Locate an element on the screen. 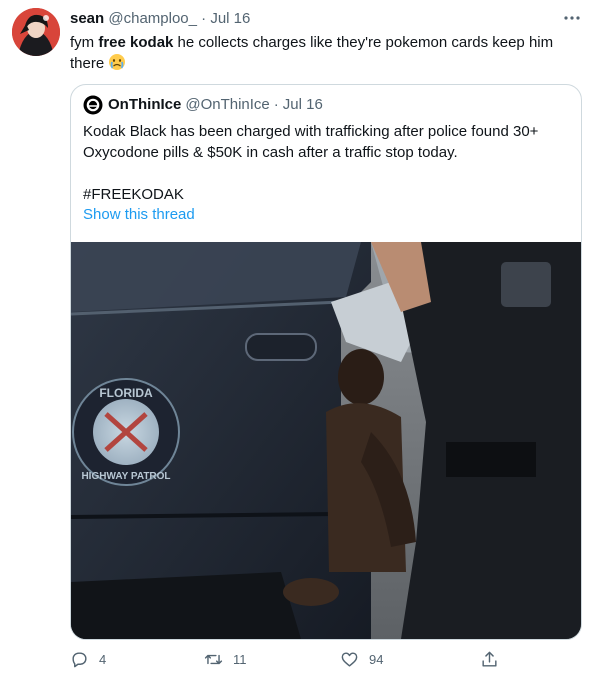 Image resolution: width=600 pixels, height=683 pixels. tweet-header: sean @champloo_ · Jul 16 is located at coordinates (160, 19).